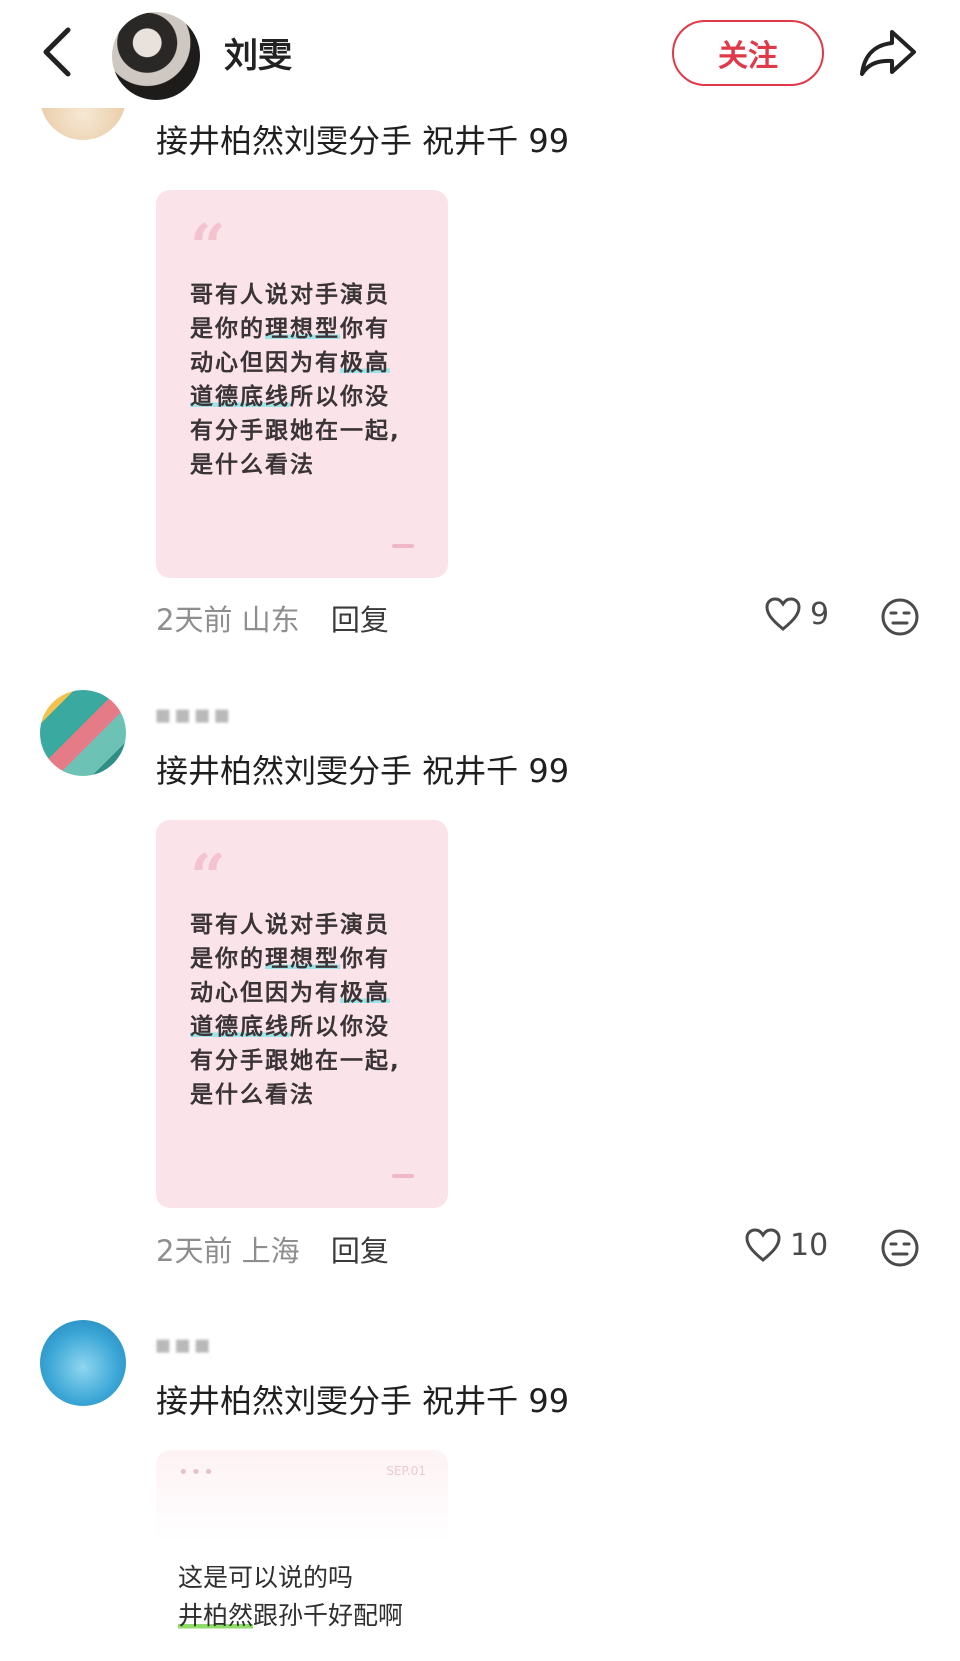  I want to click on comment-meta: 2天前 上海 回复, so click(272, 1249).